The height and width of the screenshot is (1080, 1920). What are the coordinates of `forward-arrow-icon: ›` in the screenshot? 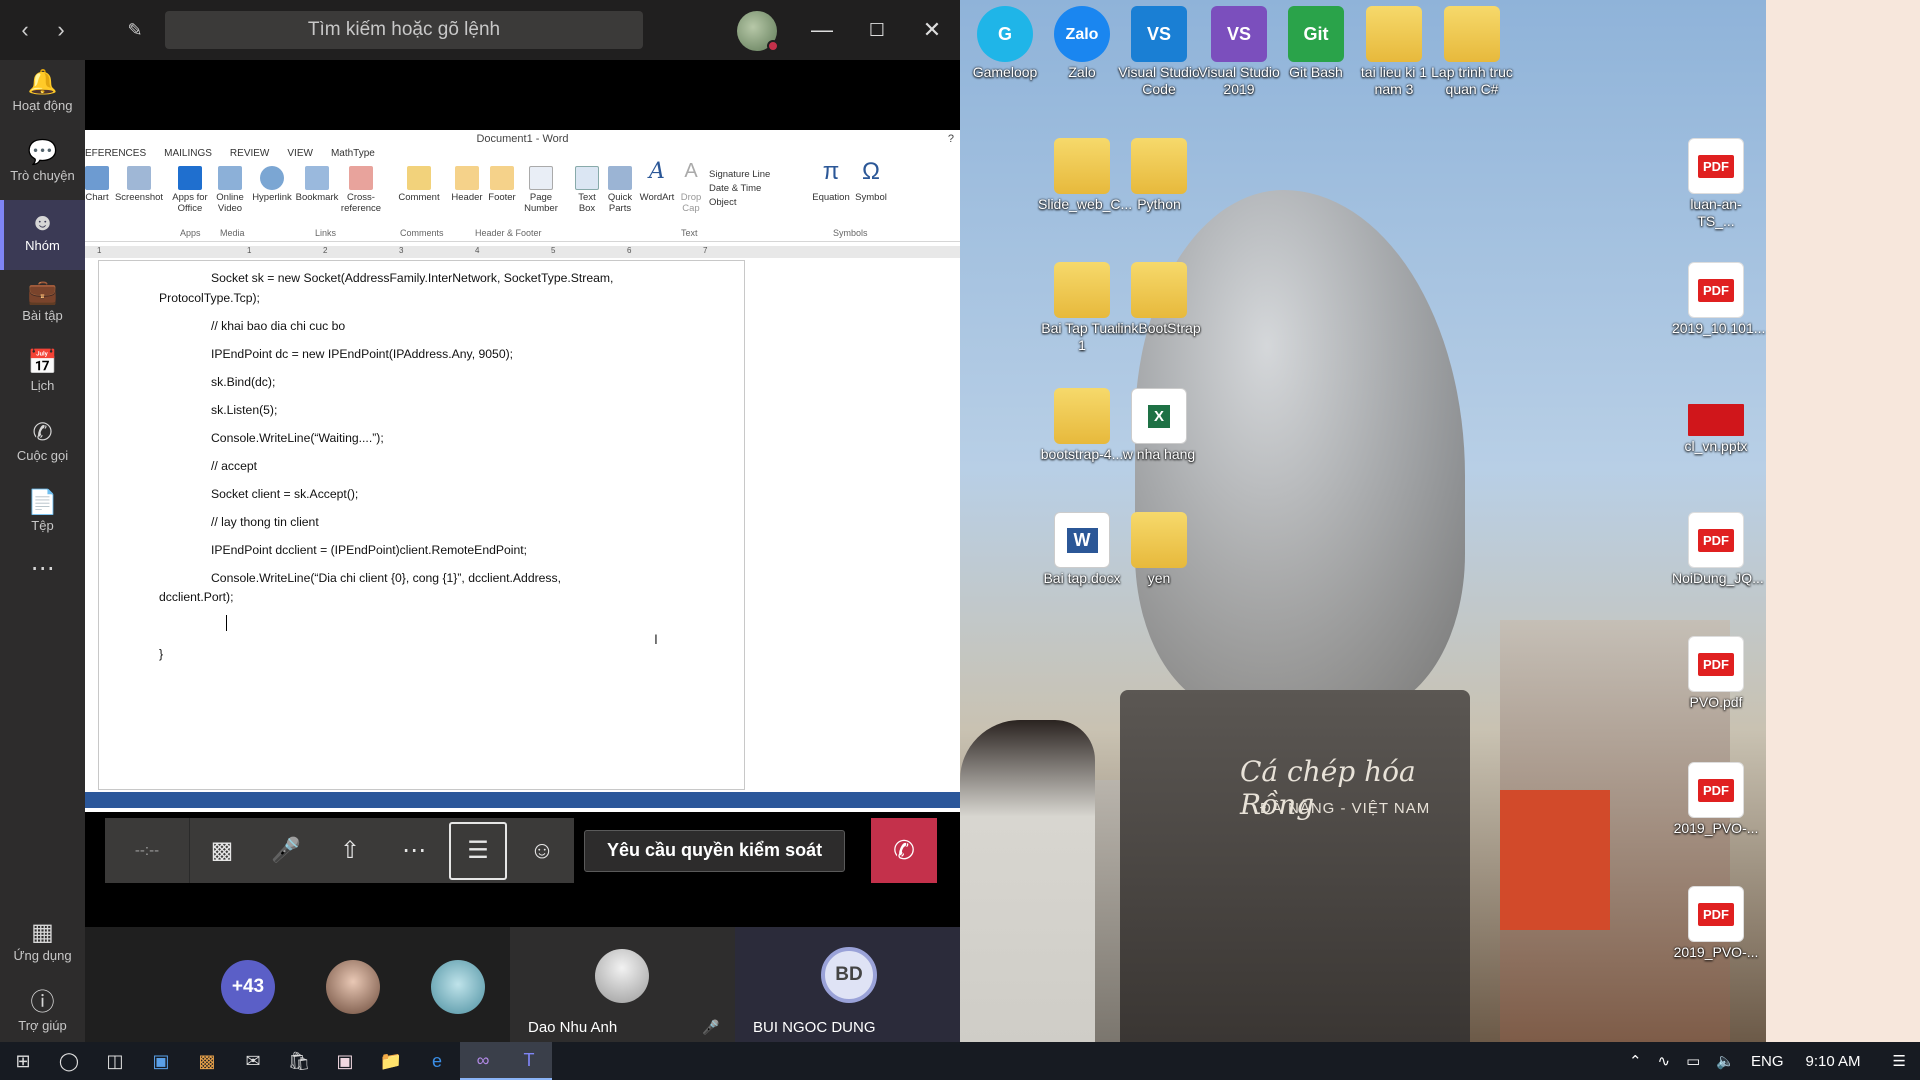 It's located at (61, 30).